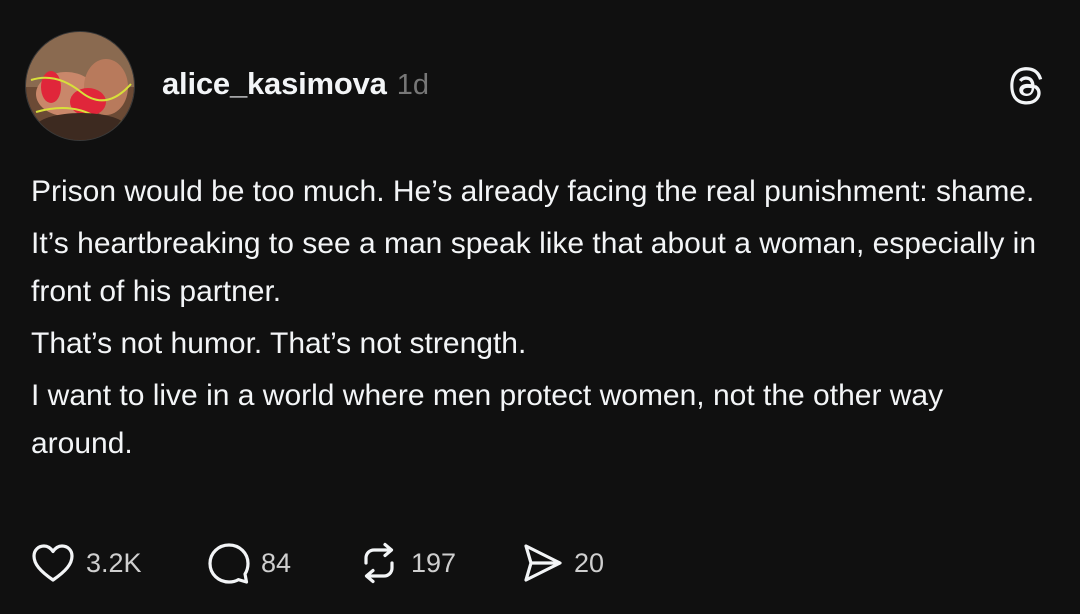 This screenshot has height=614, width=1080. I want to click on post-header: alice_kasimova 1d, so click(295, 86).